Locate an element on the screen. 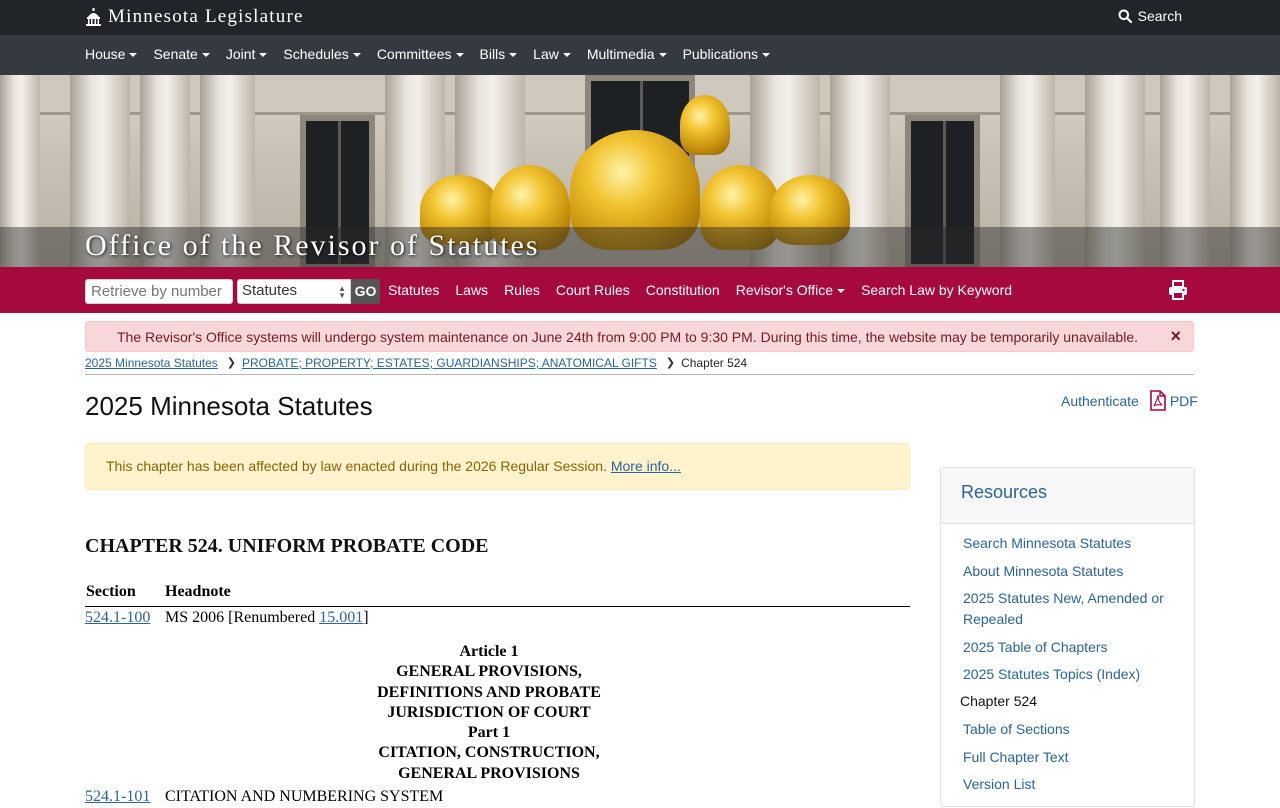  office-title: Office of the Revisor of Statutes is located at coordinates (312, 245).